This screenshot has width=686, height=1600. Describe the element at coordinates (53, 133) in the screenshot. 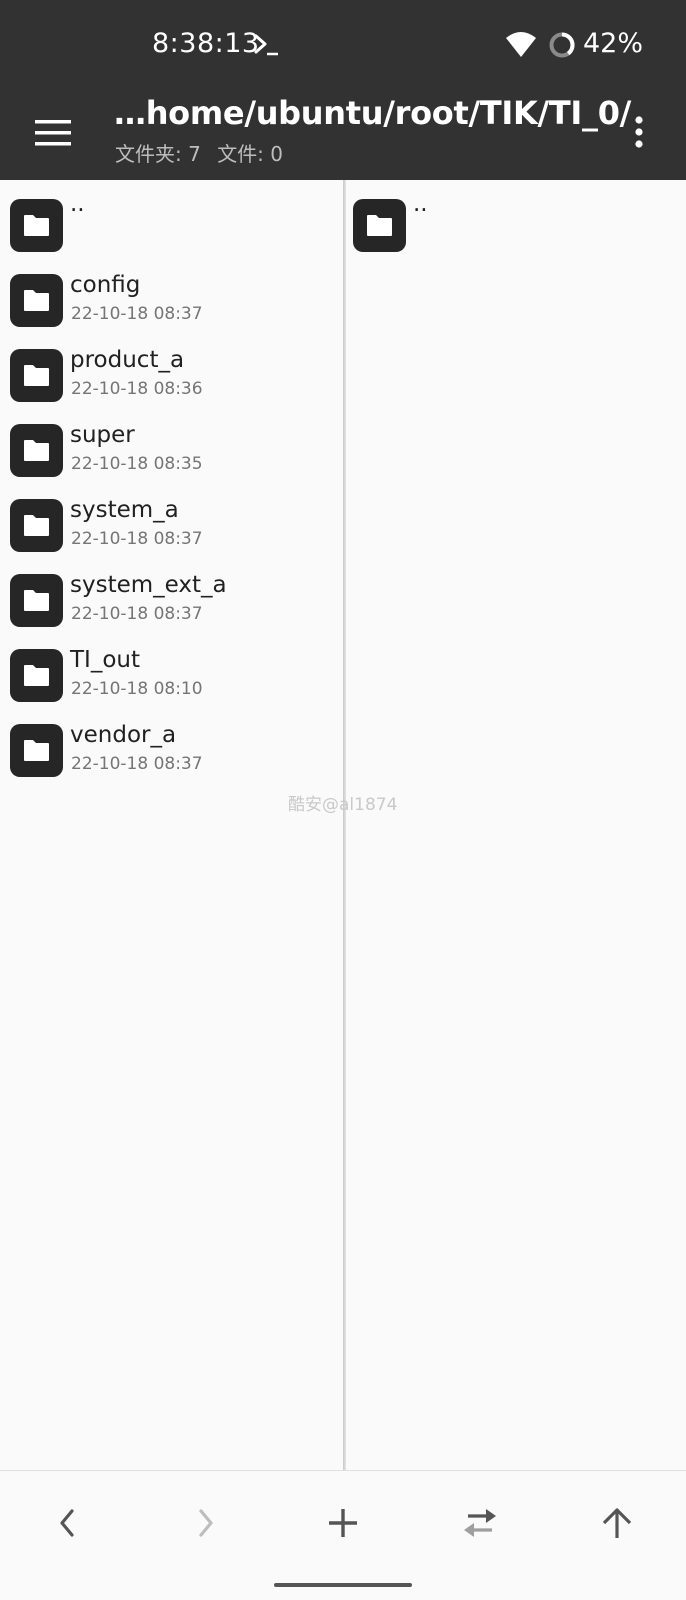

I see `hamburger-menu-icon` at that location.